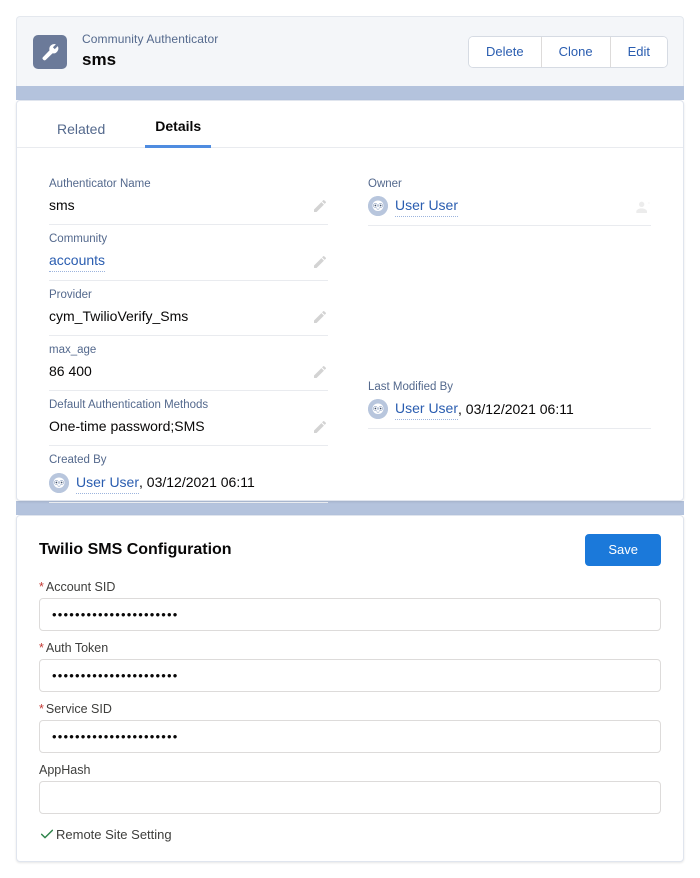 The height and width of the screenshot is (878, 700). What do you see at coordinates (411, 387) in the screenshot?
I see `field-label: Last Modified By` at bounding box center [411, 387].